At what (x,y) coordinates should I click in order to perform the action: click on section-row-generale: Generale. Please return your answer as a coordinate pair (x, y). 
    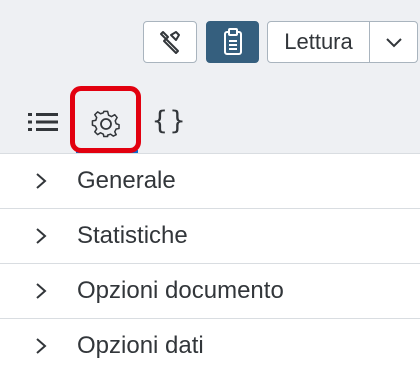
    Looking at the image, I should click on (210, 180).